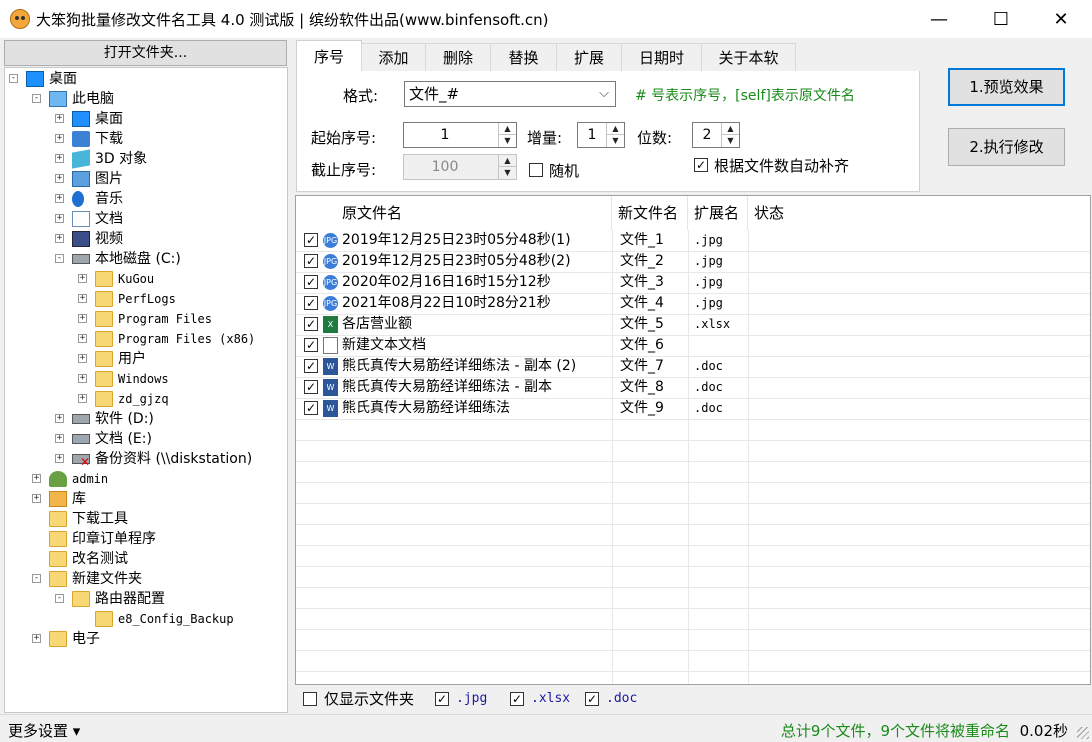  Describe the element at coordinates (44, 730) in the screenshot. I see `more-settings-menu: 更多设置 ▾` at that location.